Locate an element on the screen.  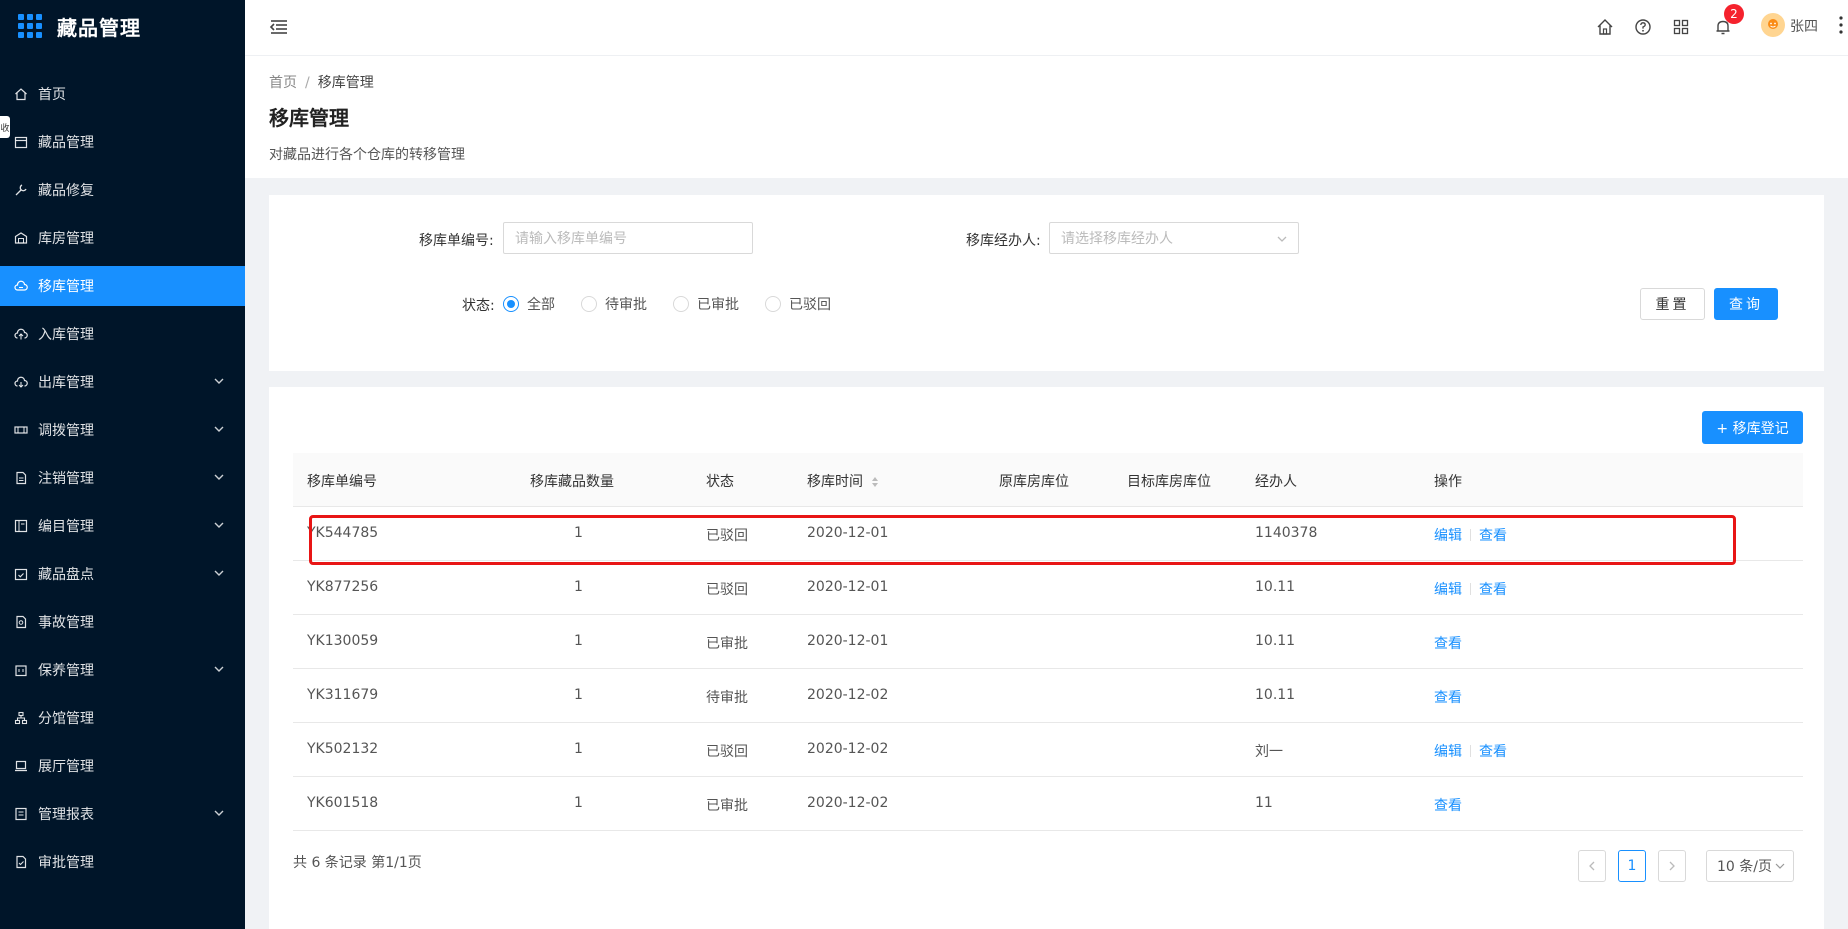
avatar is located at coordinates (1773, 25).